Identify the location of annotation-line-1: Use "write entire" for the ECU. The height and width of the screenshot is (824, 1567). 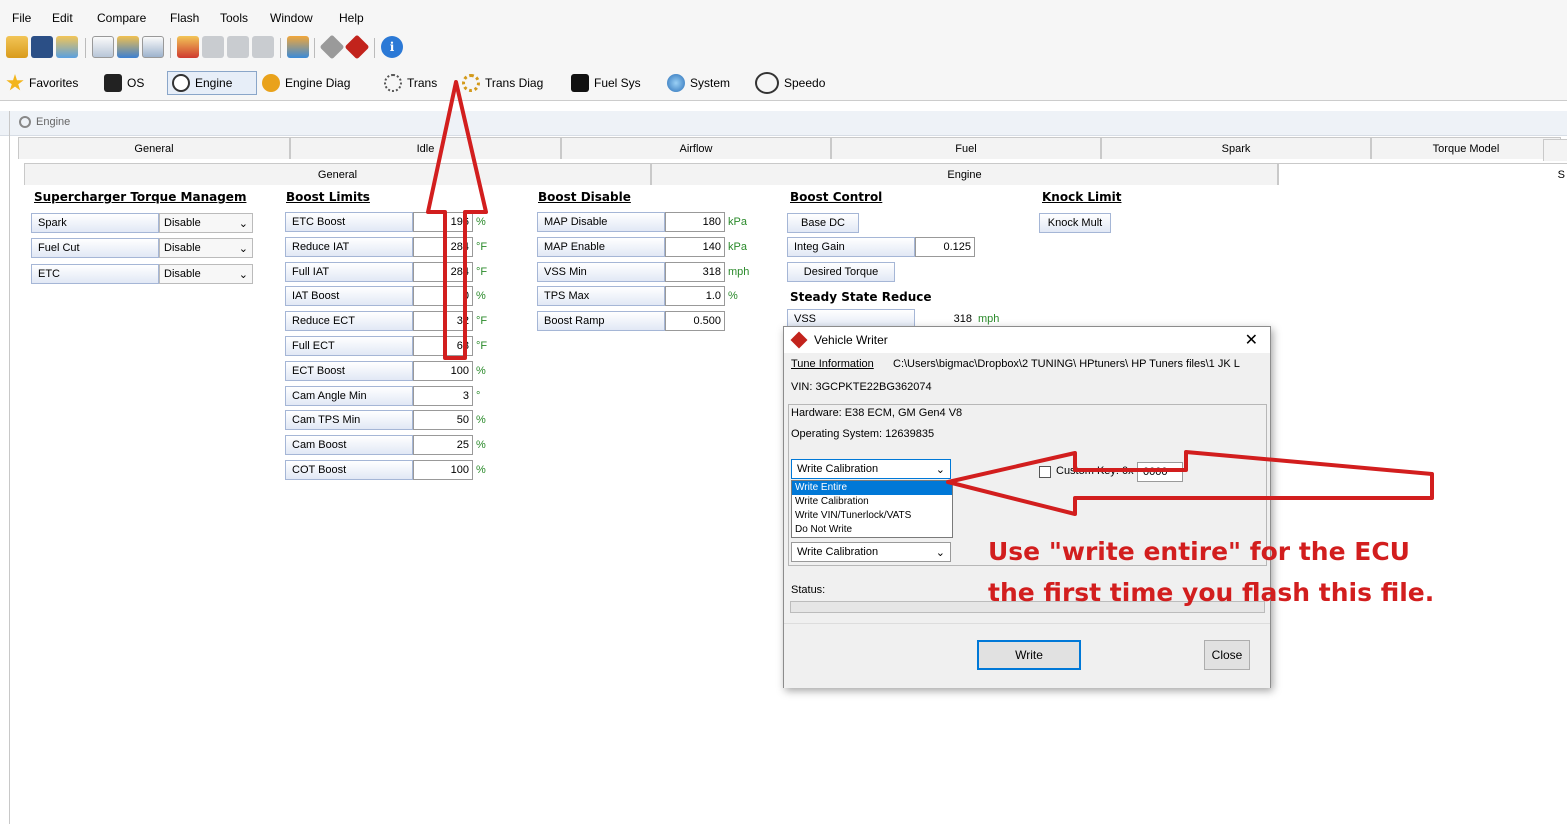
(1199, 551).